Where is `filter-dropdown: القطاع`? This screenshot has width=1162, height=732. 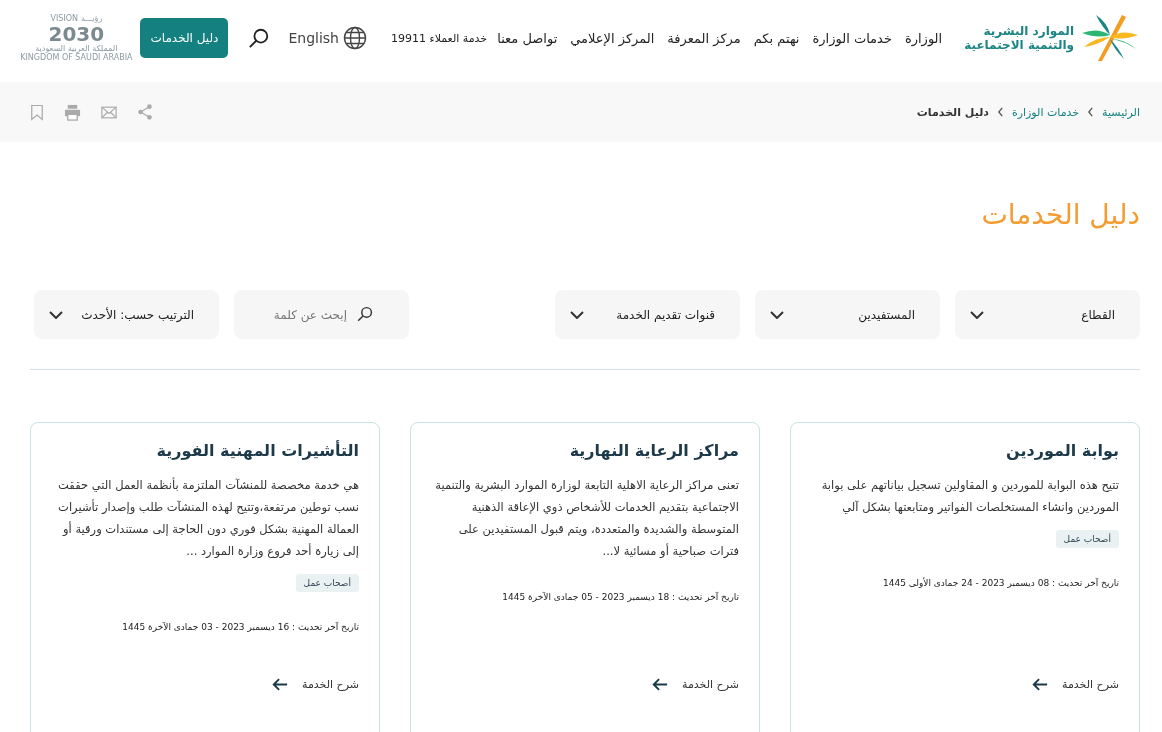 filter-dropdown: القطاع is located at coordinates (1047, 314).